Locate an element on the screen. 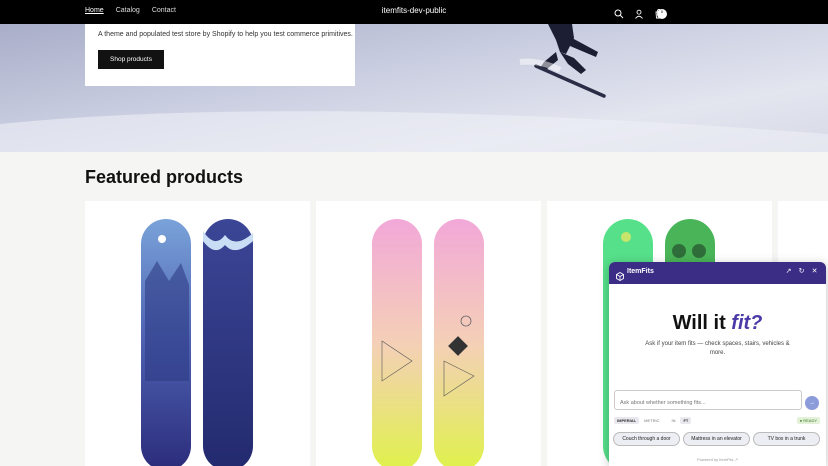  powered-by-link: Powered by ItemFits ↗ is located at coordinates (717, 459).